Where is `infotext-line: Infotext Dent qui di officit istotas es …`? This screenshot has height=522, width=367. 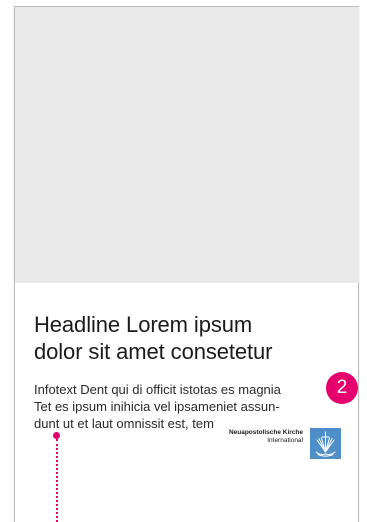 infotext-line: Infotext Dent qui di officit istotas es … is located at coordinates (157, 389).